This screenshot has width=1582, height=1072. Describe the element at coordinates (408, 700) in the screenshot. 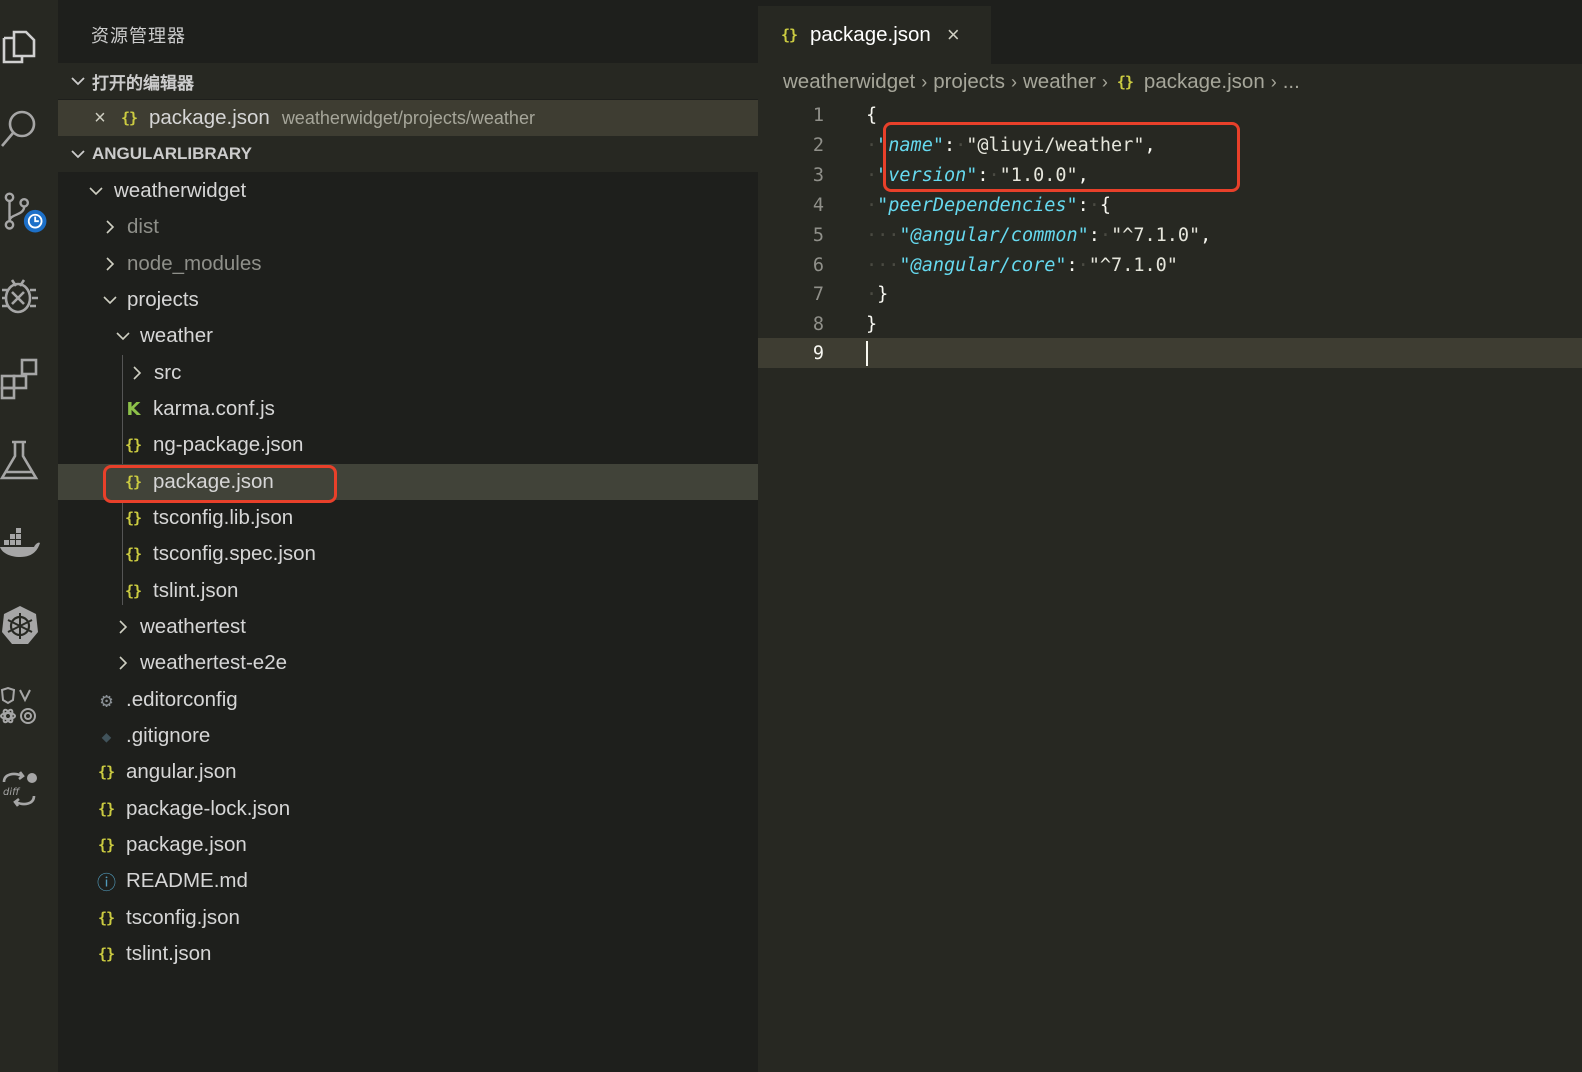

I see `tree-file-editorconfig: ⚙ .editorconfig` at that location.